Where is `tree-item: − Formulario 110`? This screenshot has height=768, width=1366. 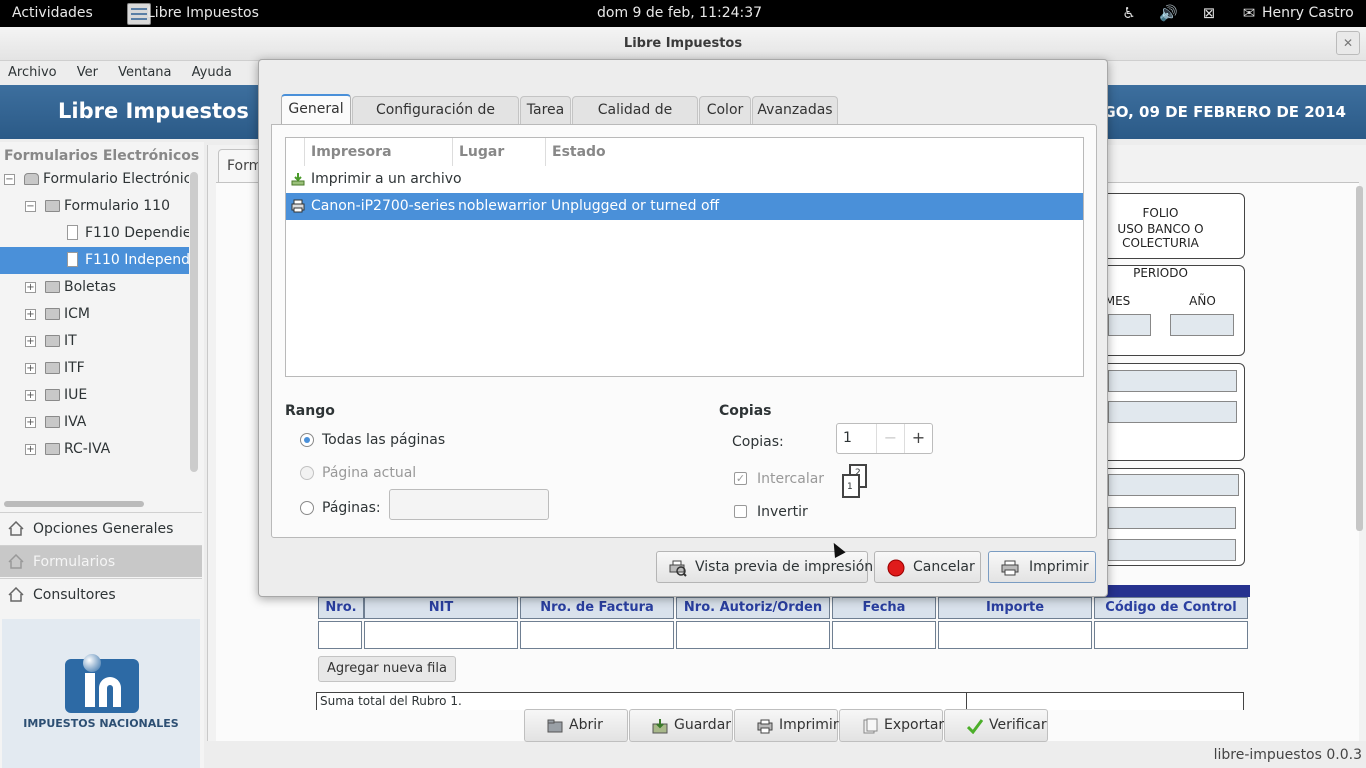 tree-item: − Formulario 110 is located at coordinates (94, 206).